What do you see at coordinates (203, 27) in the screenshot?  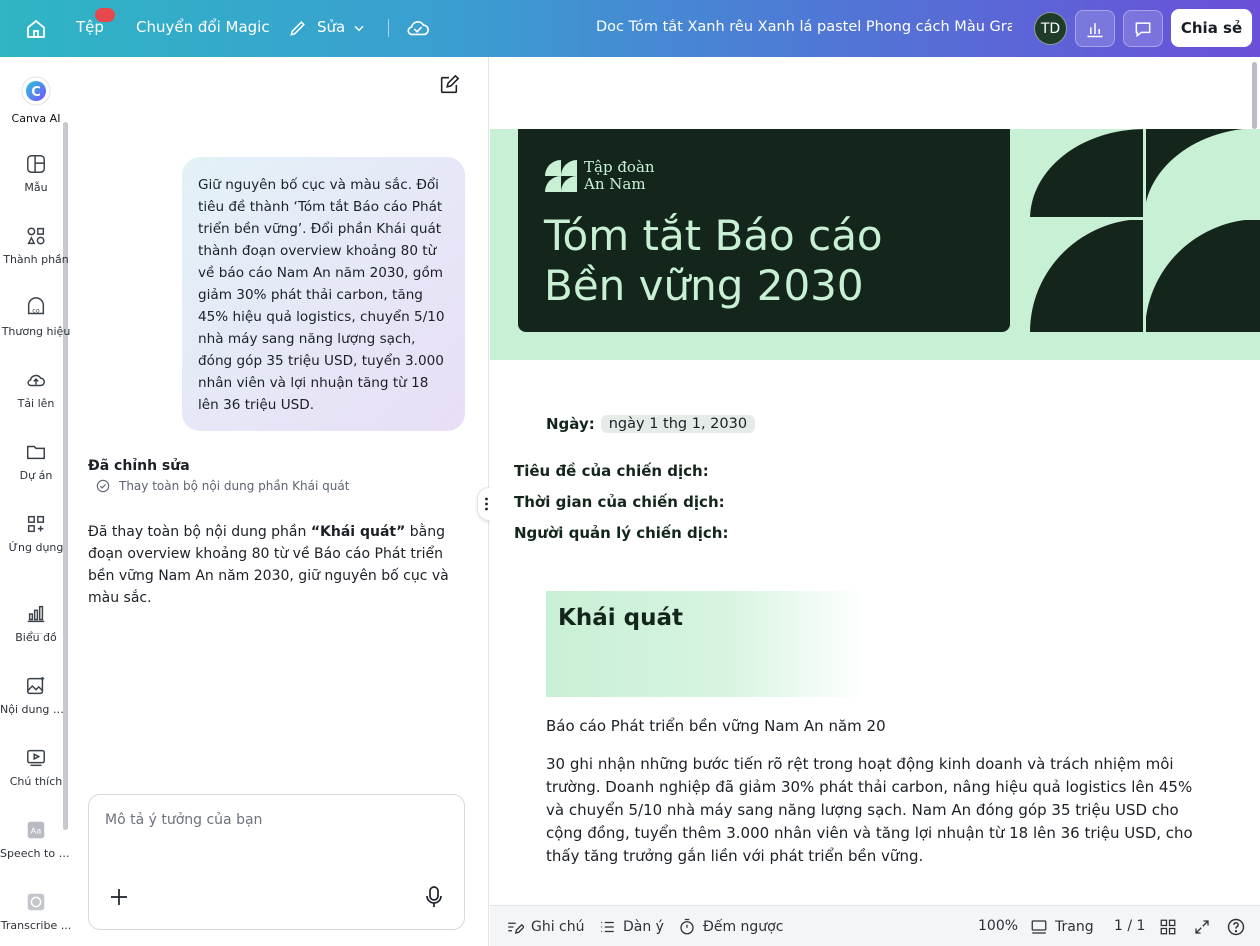 I see `magic-switch-menu: Chuyển đổi Magic` at bounding box center [203, 27].